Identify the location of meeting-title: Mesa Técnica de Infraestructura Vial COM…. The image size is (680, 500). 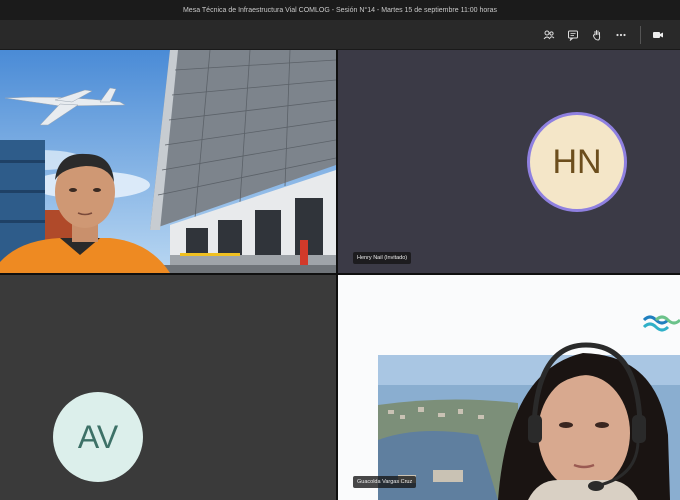
(340, 10).